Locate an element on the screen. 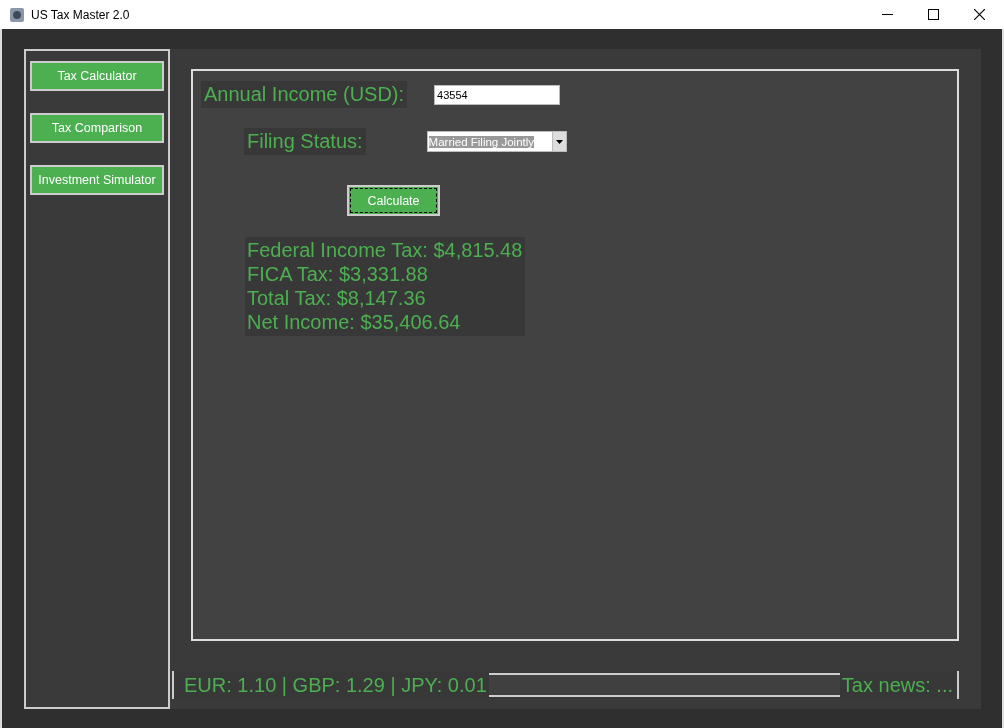 Image resolution: width=1004 pixels, height=728 pixels. nav-button: Tax Calculator is located at coordinates (97, 76).